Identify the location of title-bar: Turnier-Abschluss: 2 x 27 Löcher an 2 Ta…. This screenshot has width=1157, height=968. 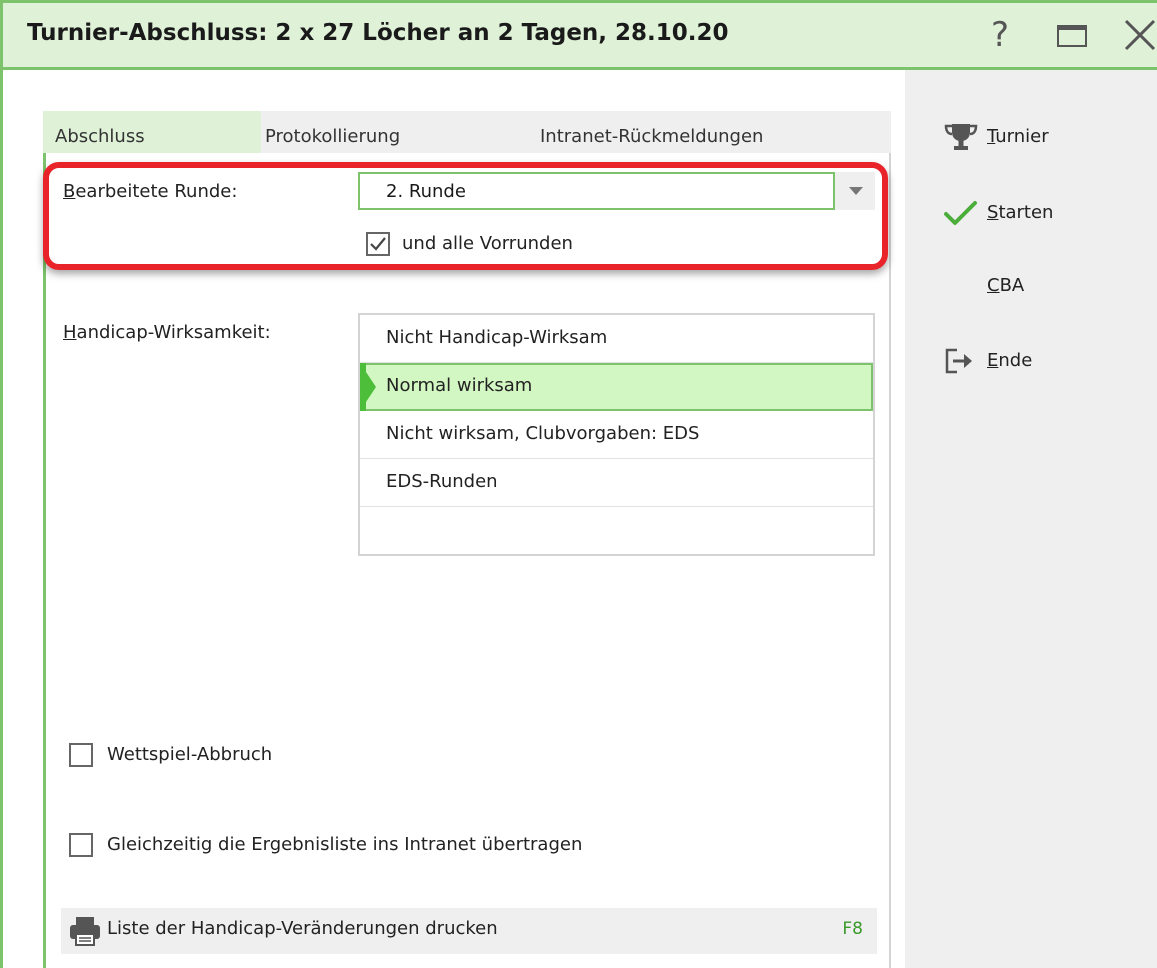
(580, 35).